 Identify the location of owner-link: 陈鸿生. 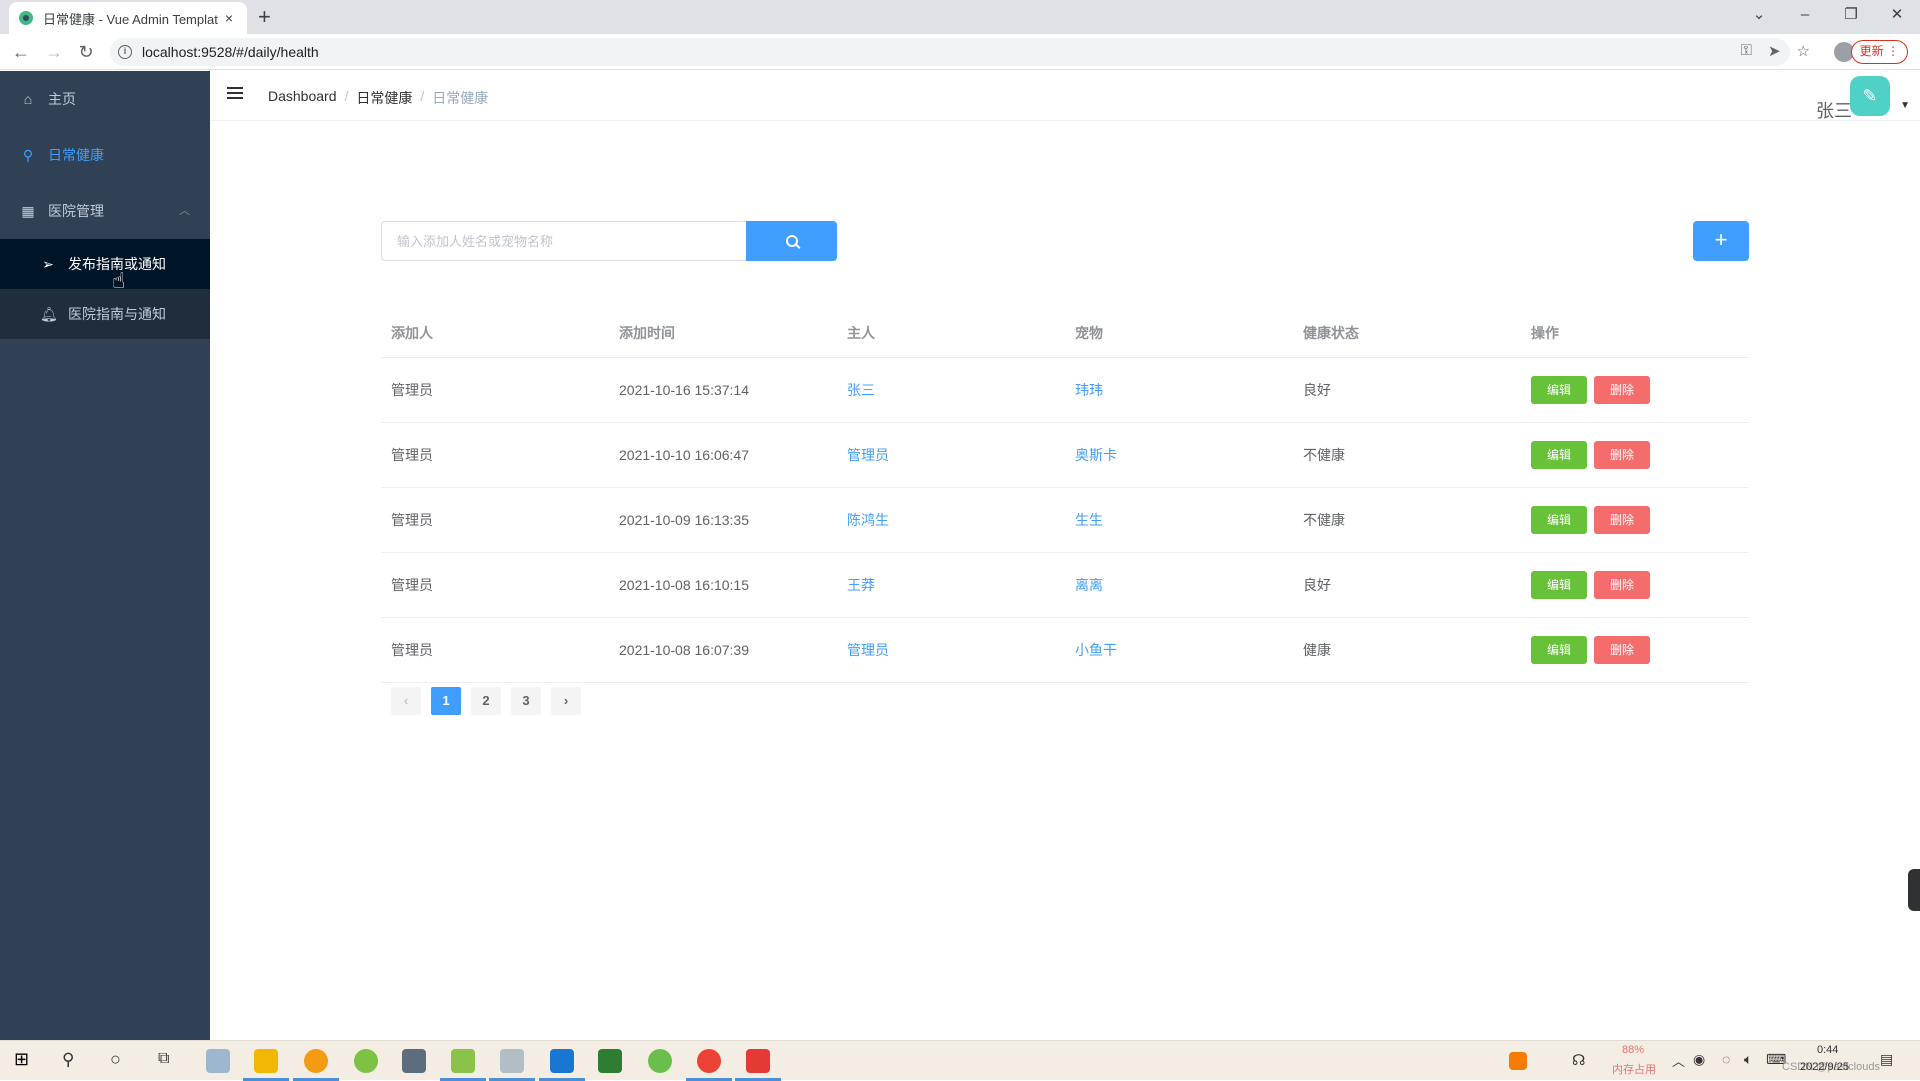
(951, 520).